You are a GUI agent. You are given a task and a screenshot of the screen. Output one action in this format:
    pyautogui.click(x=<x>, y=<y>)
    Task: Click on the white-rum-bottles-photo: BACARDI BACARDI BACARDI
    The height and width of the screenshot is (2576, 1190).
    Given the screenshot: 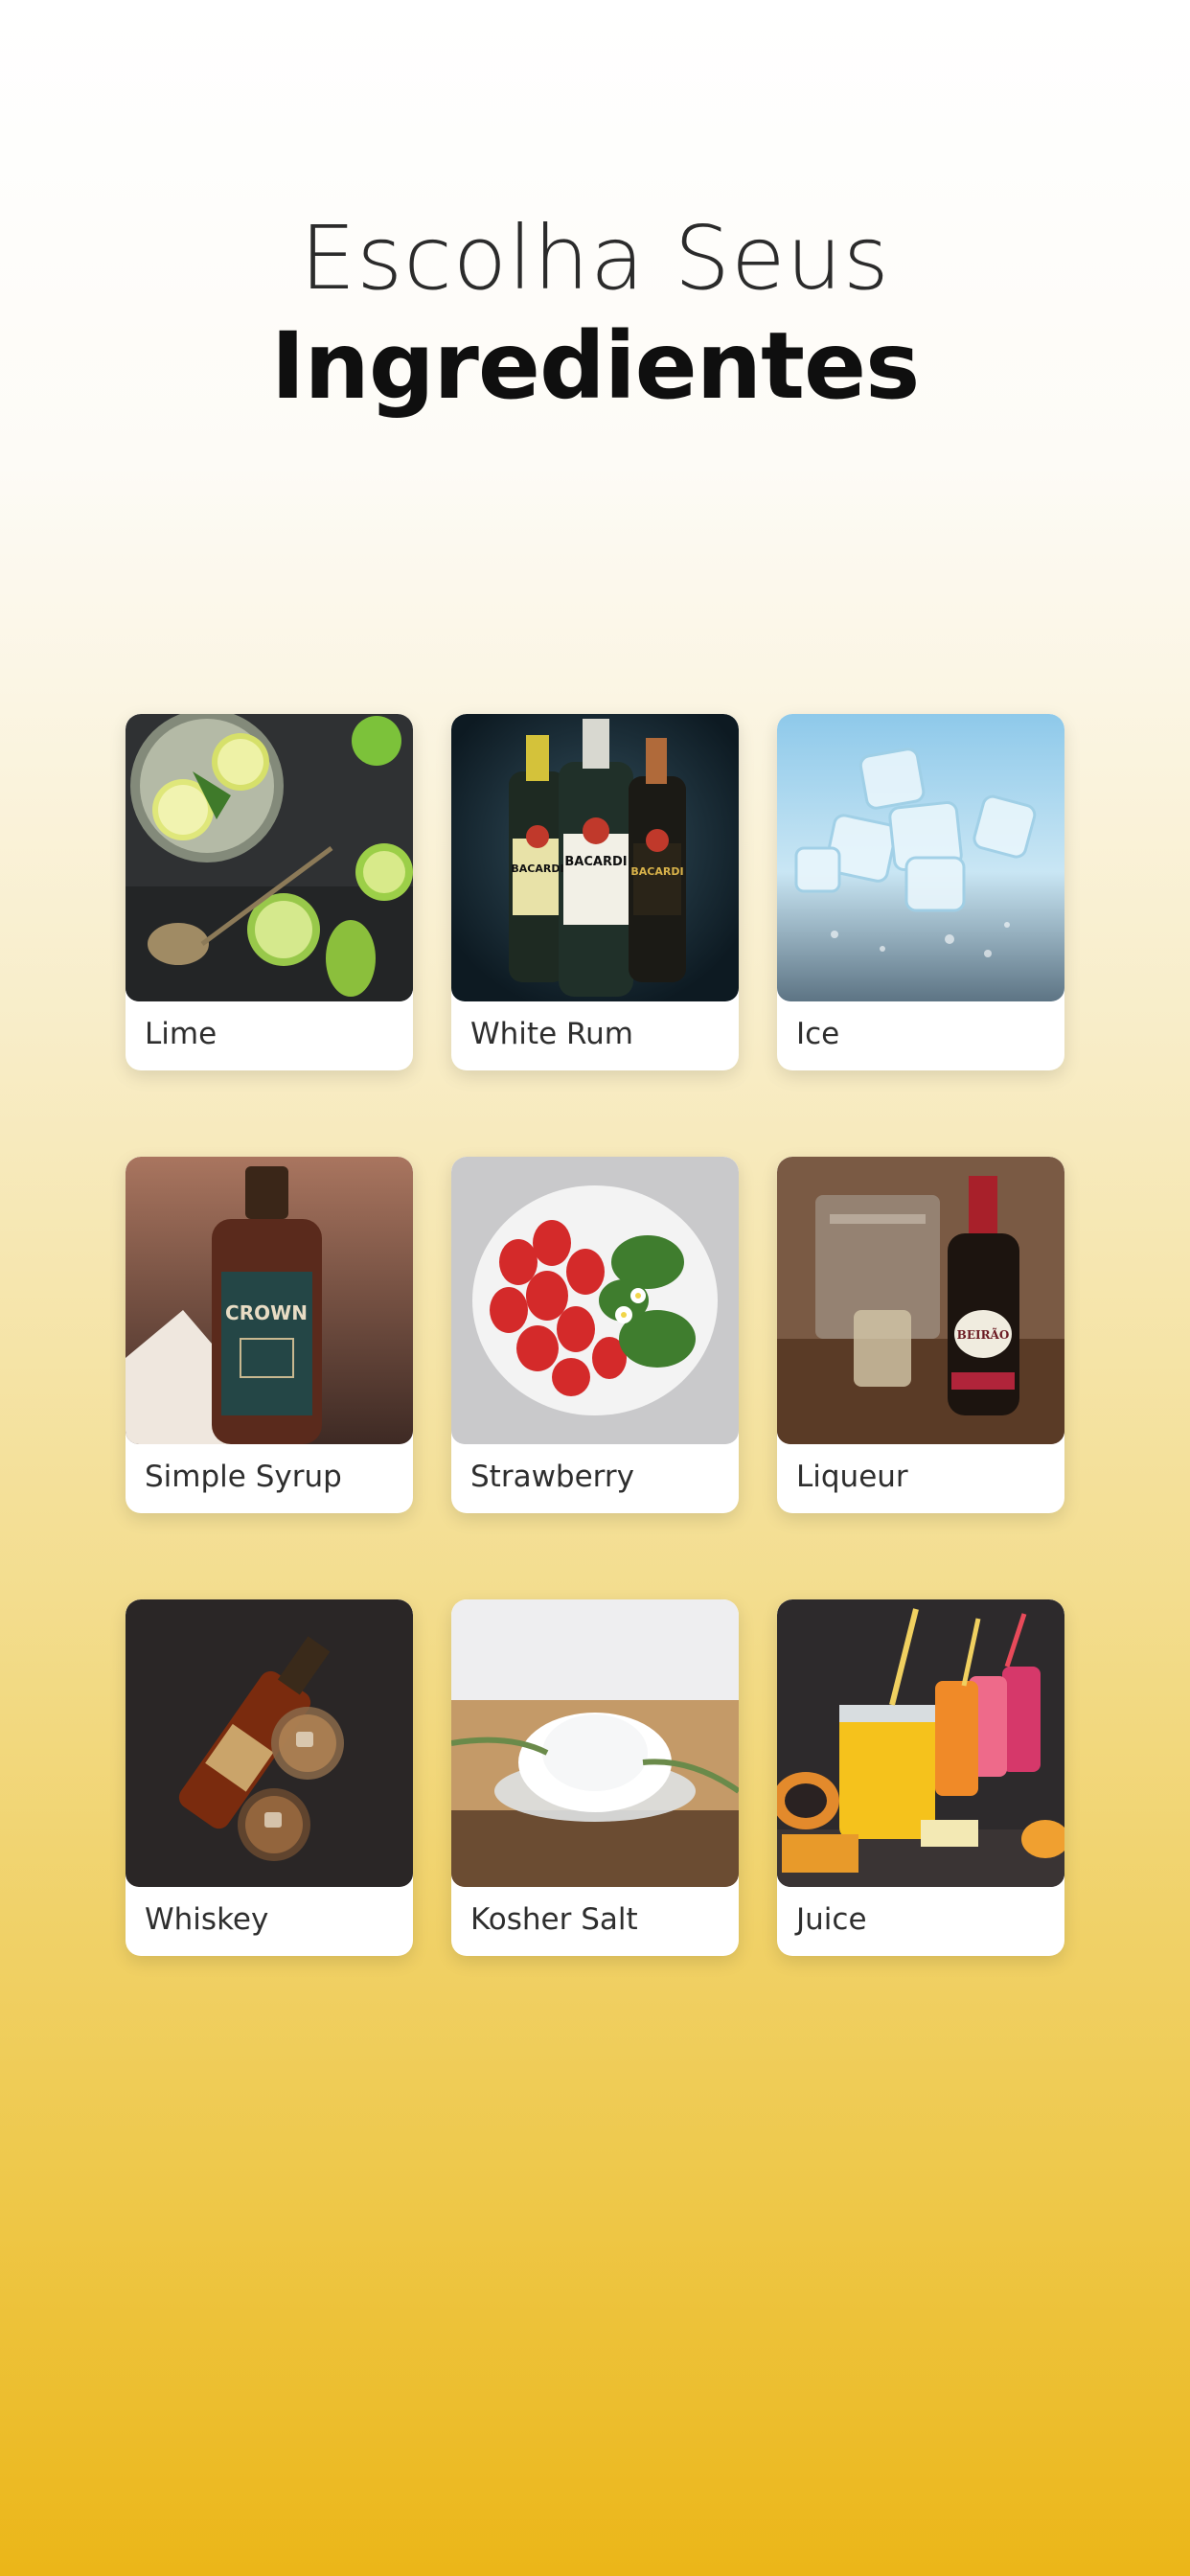 What is the action you would take?
    pyautogui.click(x=595, y=857)
    